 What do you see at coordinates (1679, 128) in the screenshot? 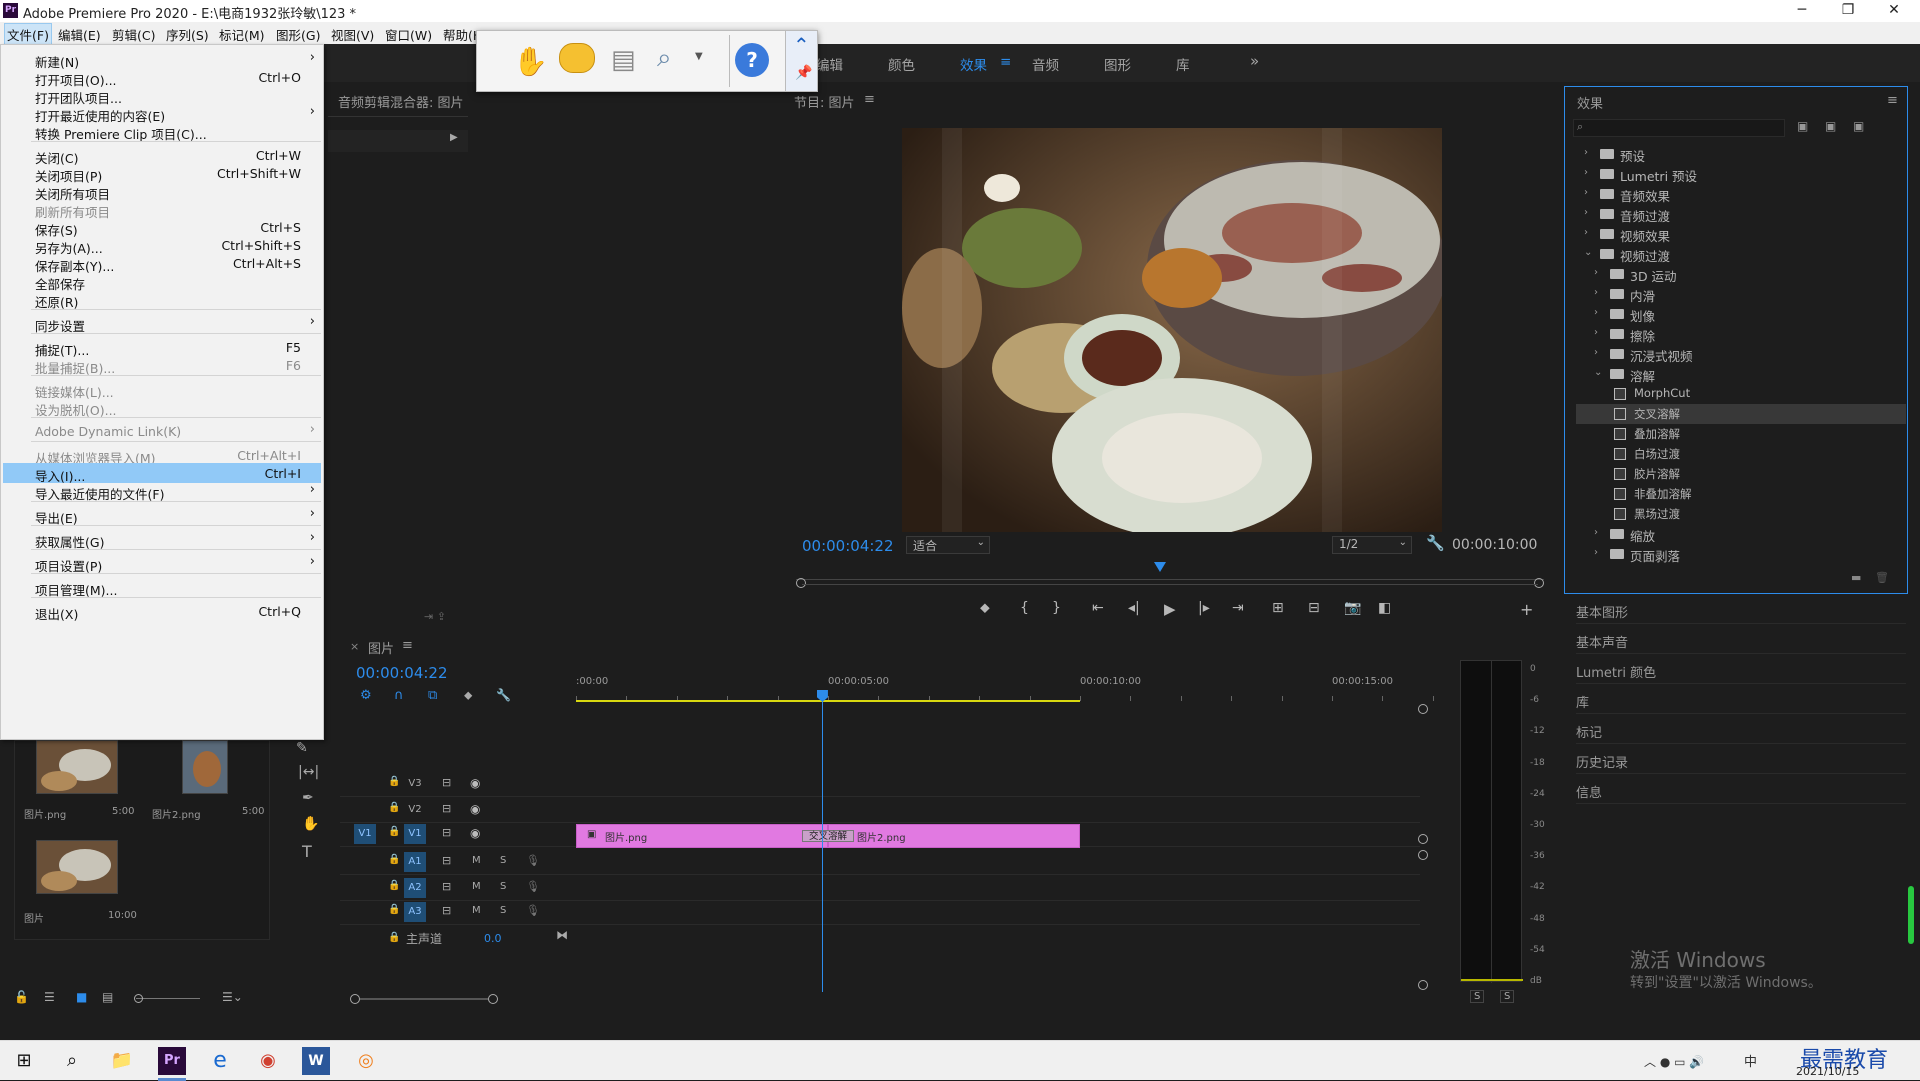
I see `effects-search-input: ⌕` at bounding box center [1679, 128].